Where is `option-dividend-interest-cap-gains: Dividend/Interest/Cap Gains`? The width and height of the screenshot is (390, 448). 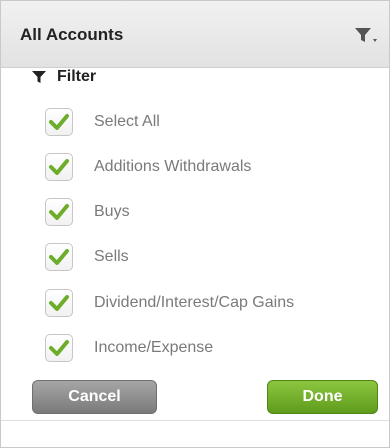 option-dividend-interest-cap-gains: Dividend/Interest/Cap Gains is located at coordinates (195, 303).